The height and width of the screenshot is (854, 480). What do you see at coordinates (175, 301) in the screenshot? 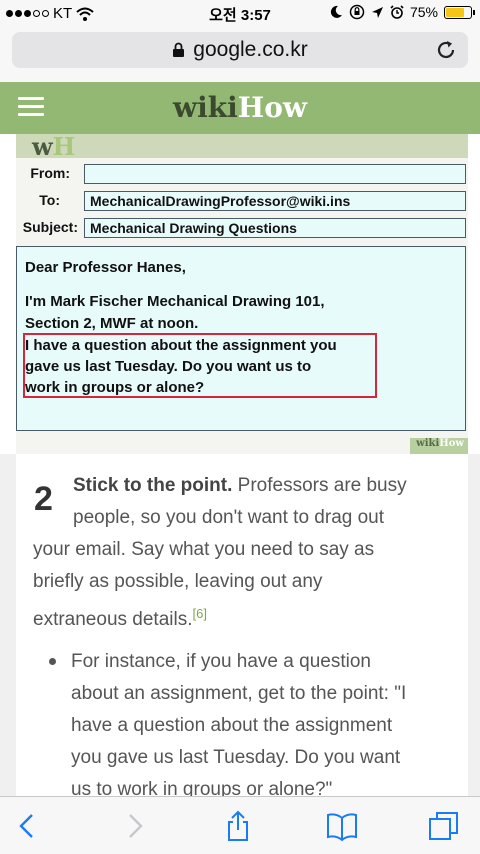
I see `email-line-1: I'm Mark Fischer Mechanical Drawing 101,` at bounding box center [175, 301].